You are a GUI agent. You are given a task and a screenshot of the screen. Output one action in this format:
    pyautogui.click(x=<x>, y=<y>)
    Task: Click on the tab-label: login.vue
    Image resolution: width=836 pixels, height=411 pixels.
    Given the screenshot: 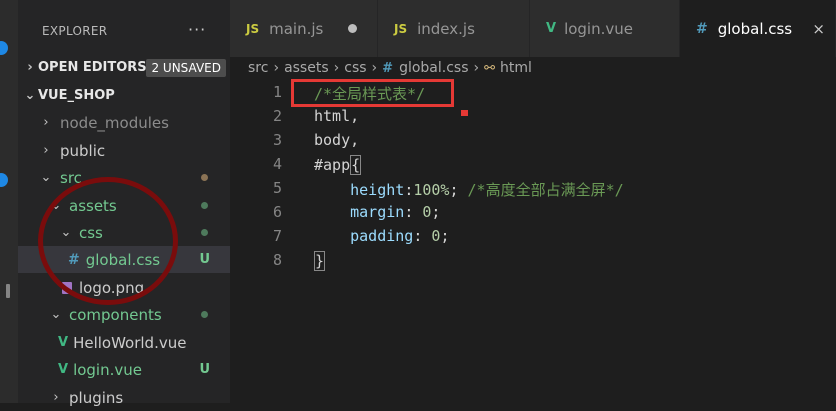 What is the action you would take?
    pyautogui.click(x=598, y=28)
    